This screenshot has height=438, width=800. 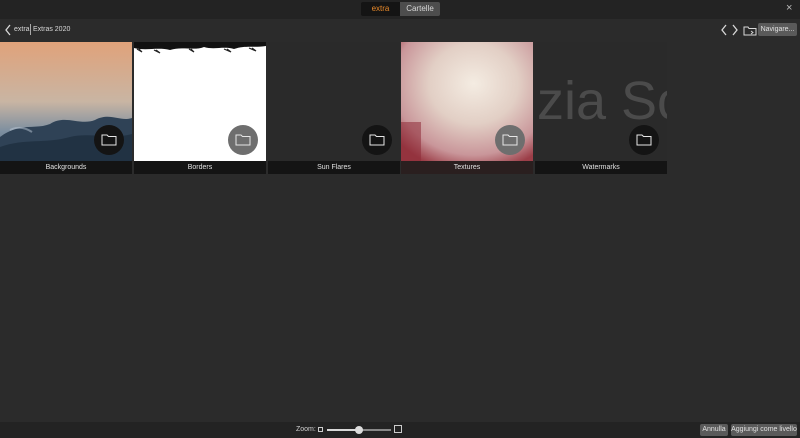 I want to click on folder-name: Sun Flares, so click(x=334, y=167).